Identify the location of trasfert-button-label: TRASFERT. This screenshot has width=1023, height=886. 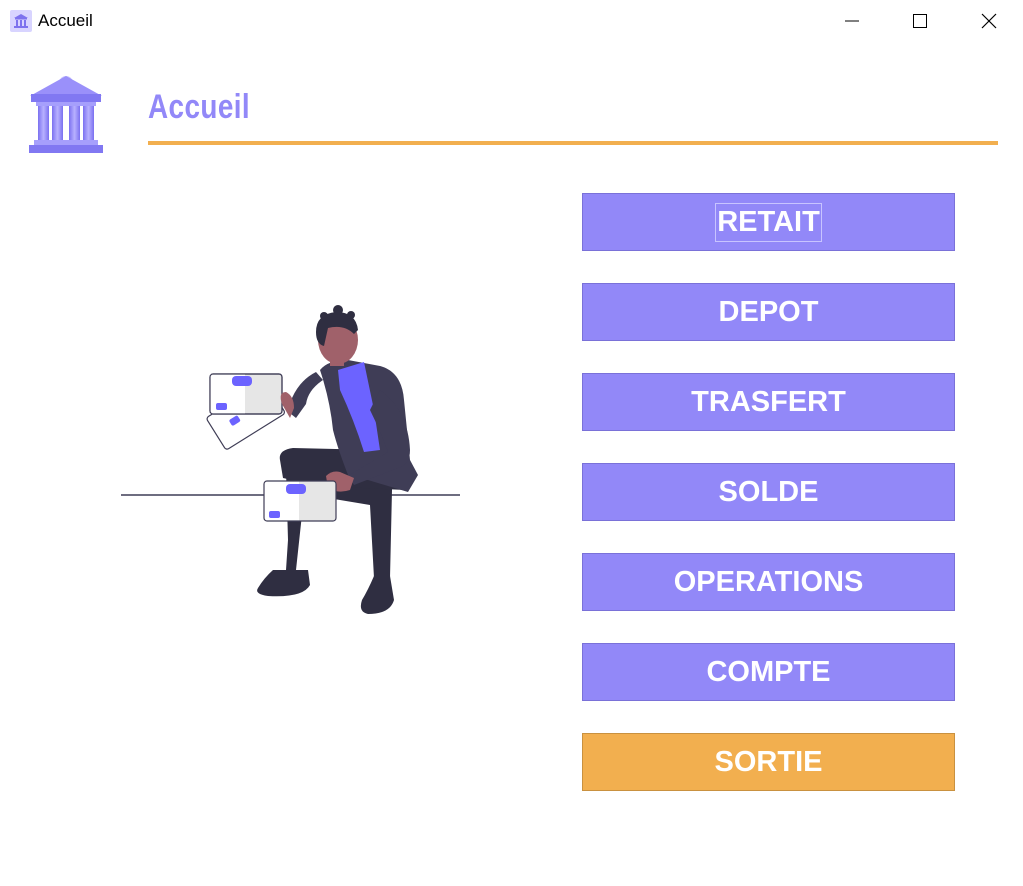
(768, 401).